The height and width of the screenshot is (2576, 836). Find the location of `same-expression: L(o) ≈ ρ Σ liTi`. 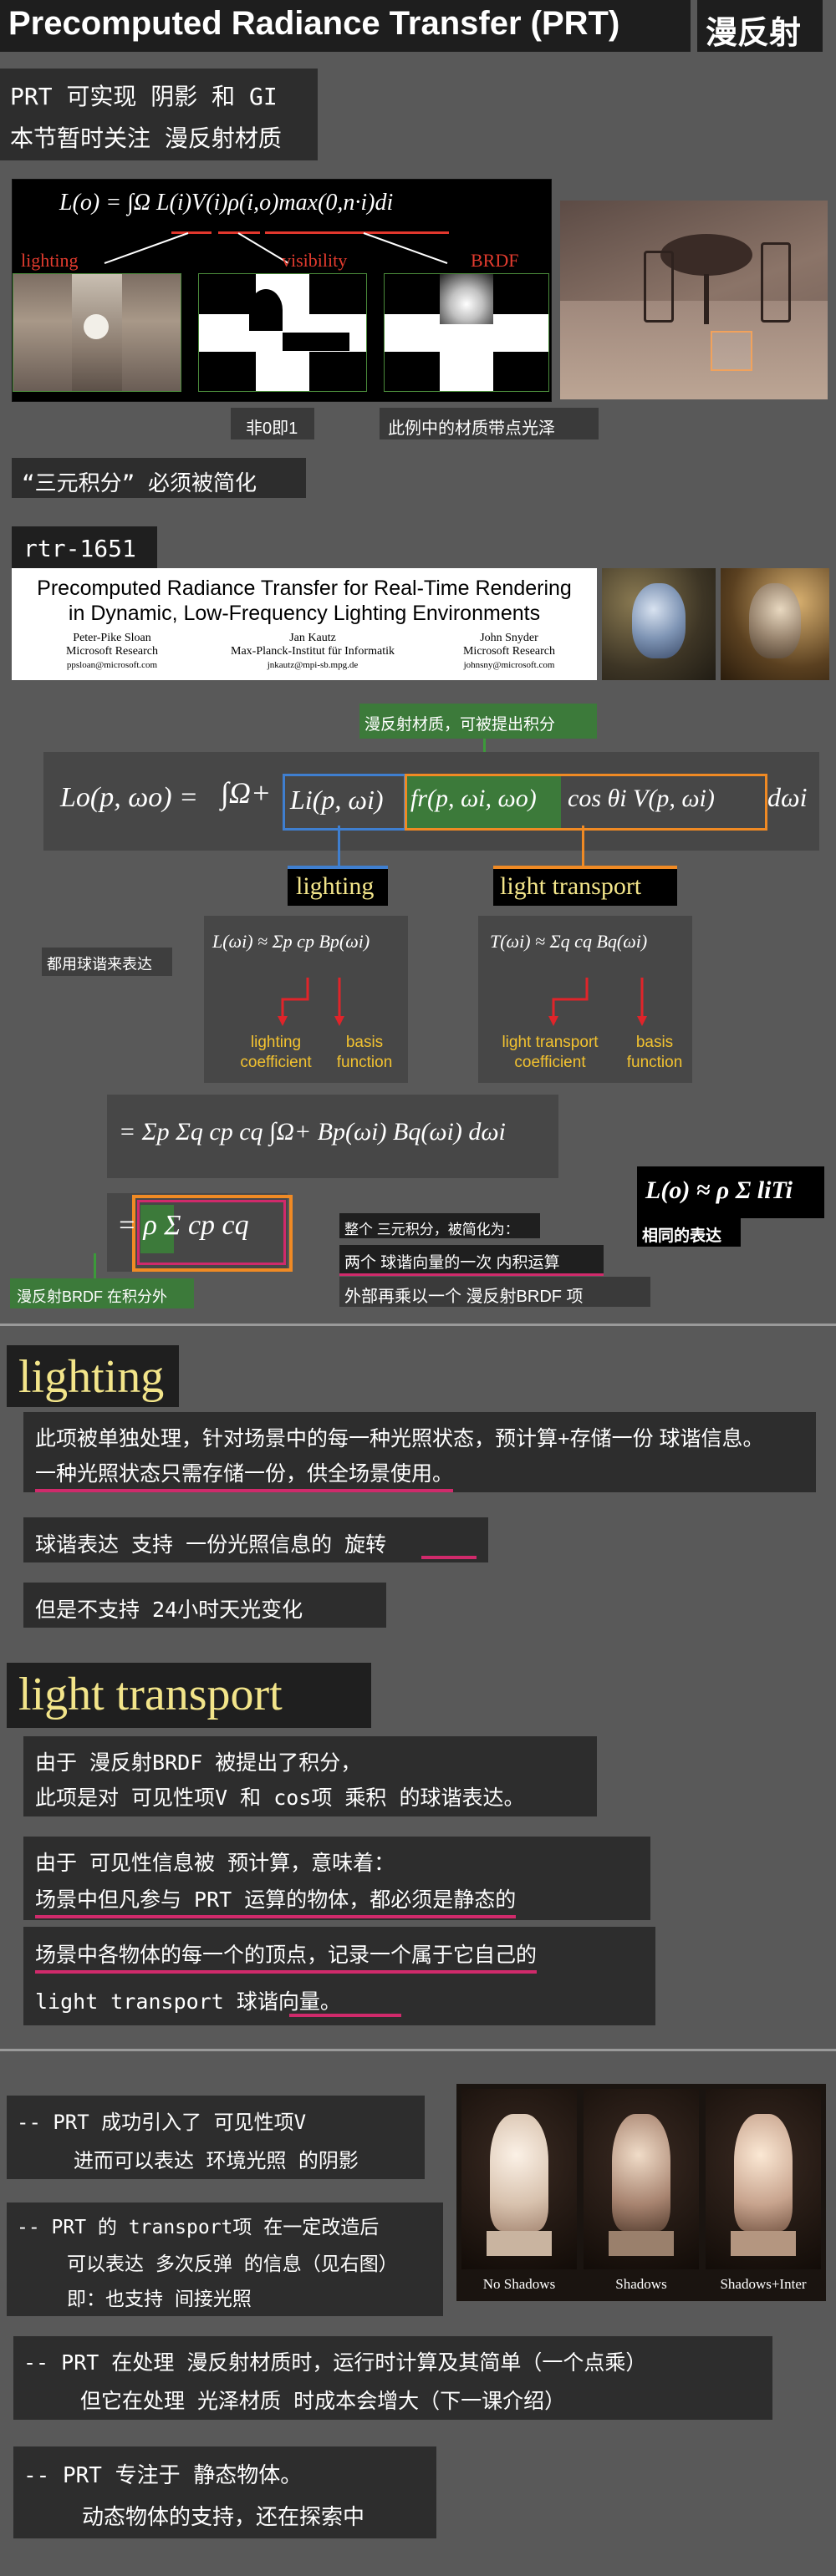

same-expression: L(o) ≈ ρ Σ liTi is located at coordinates (730, 1192).